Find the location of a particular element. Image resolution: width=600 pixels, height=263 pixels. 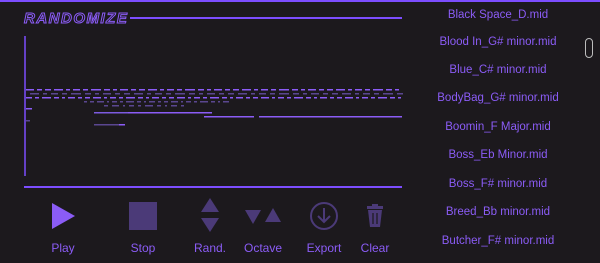

stop-icon is located at coordinates (143, 216).